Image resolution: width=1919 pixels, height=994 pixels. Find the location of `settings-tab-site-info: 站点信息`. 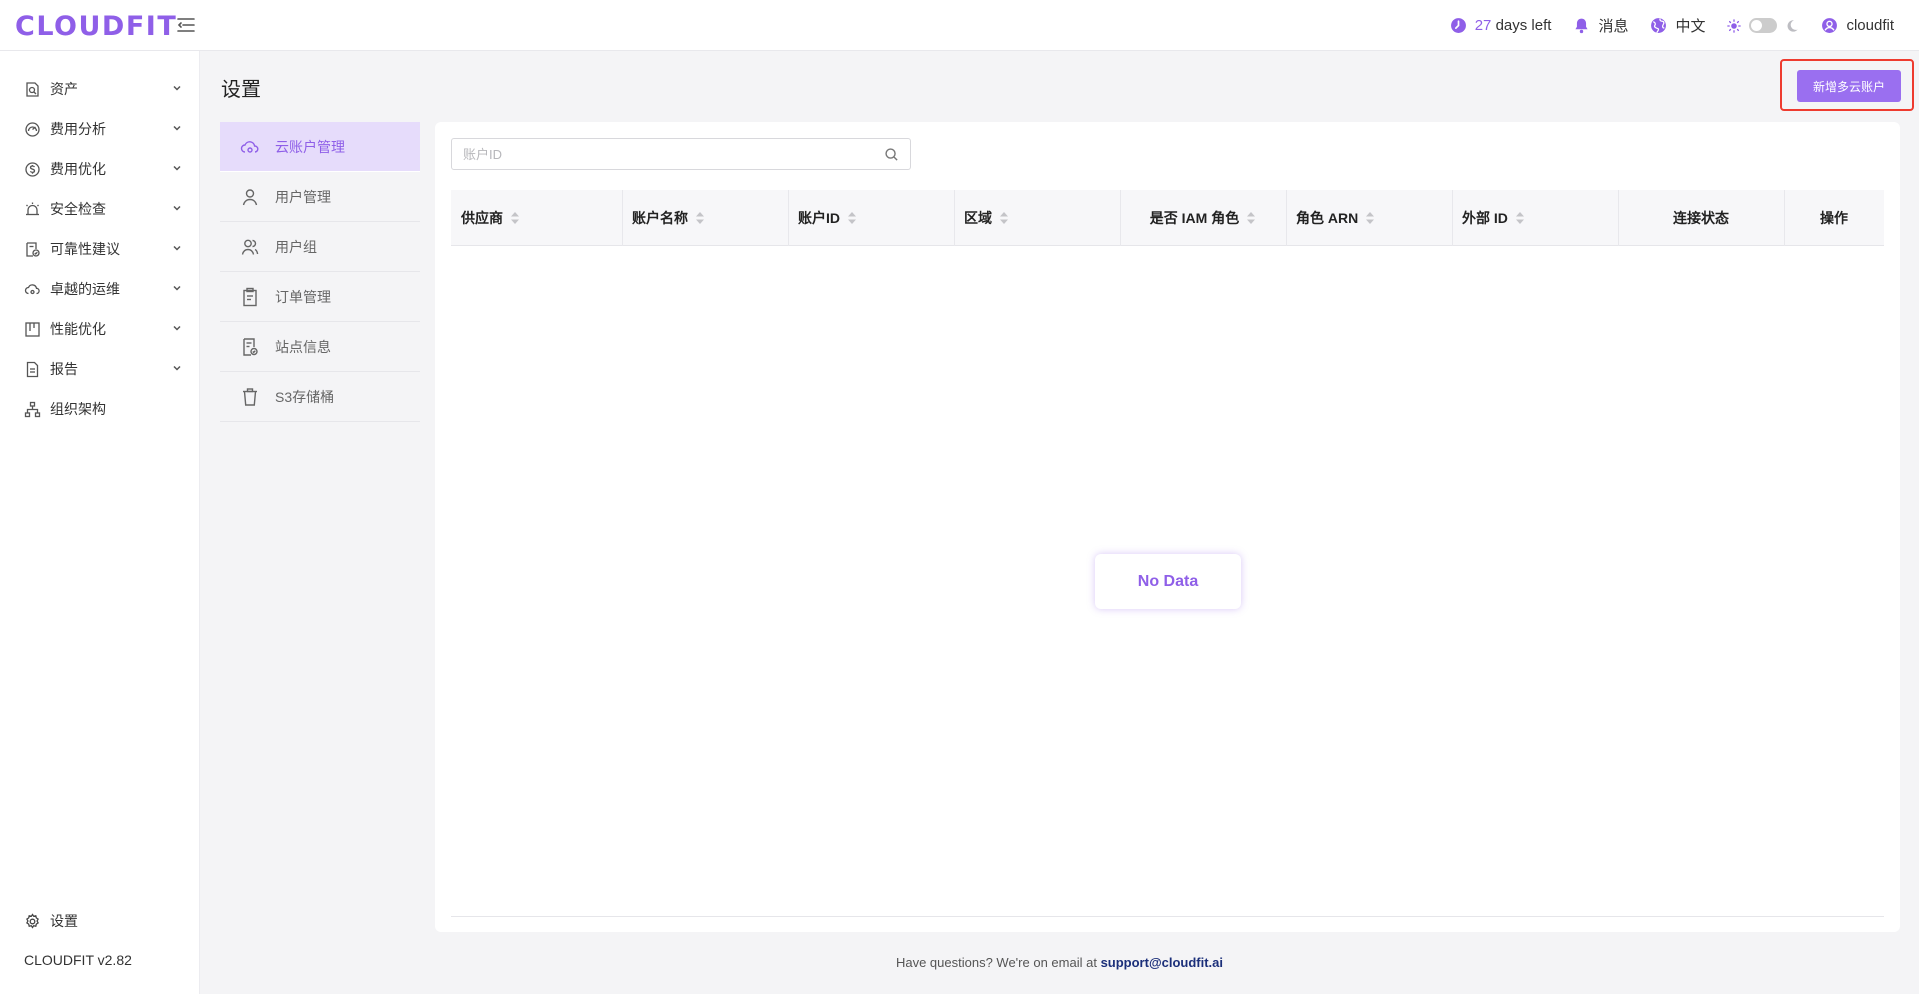

settings-tab-site-info: 站点信息 is located at coordinates (320, 347).